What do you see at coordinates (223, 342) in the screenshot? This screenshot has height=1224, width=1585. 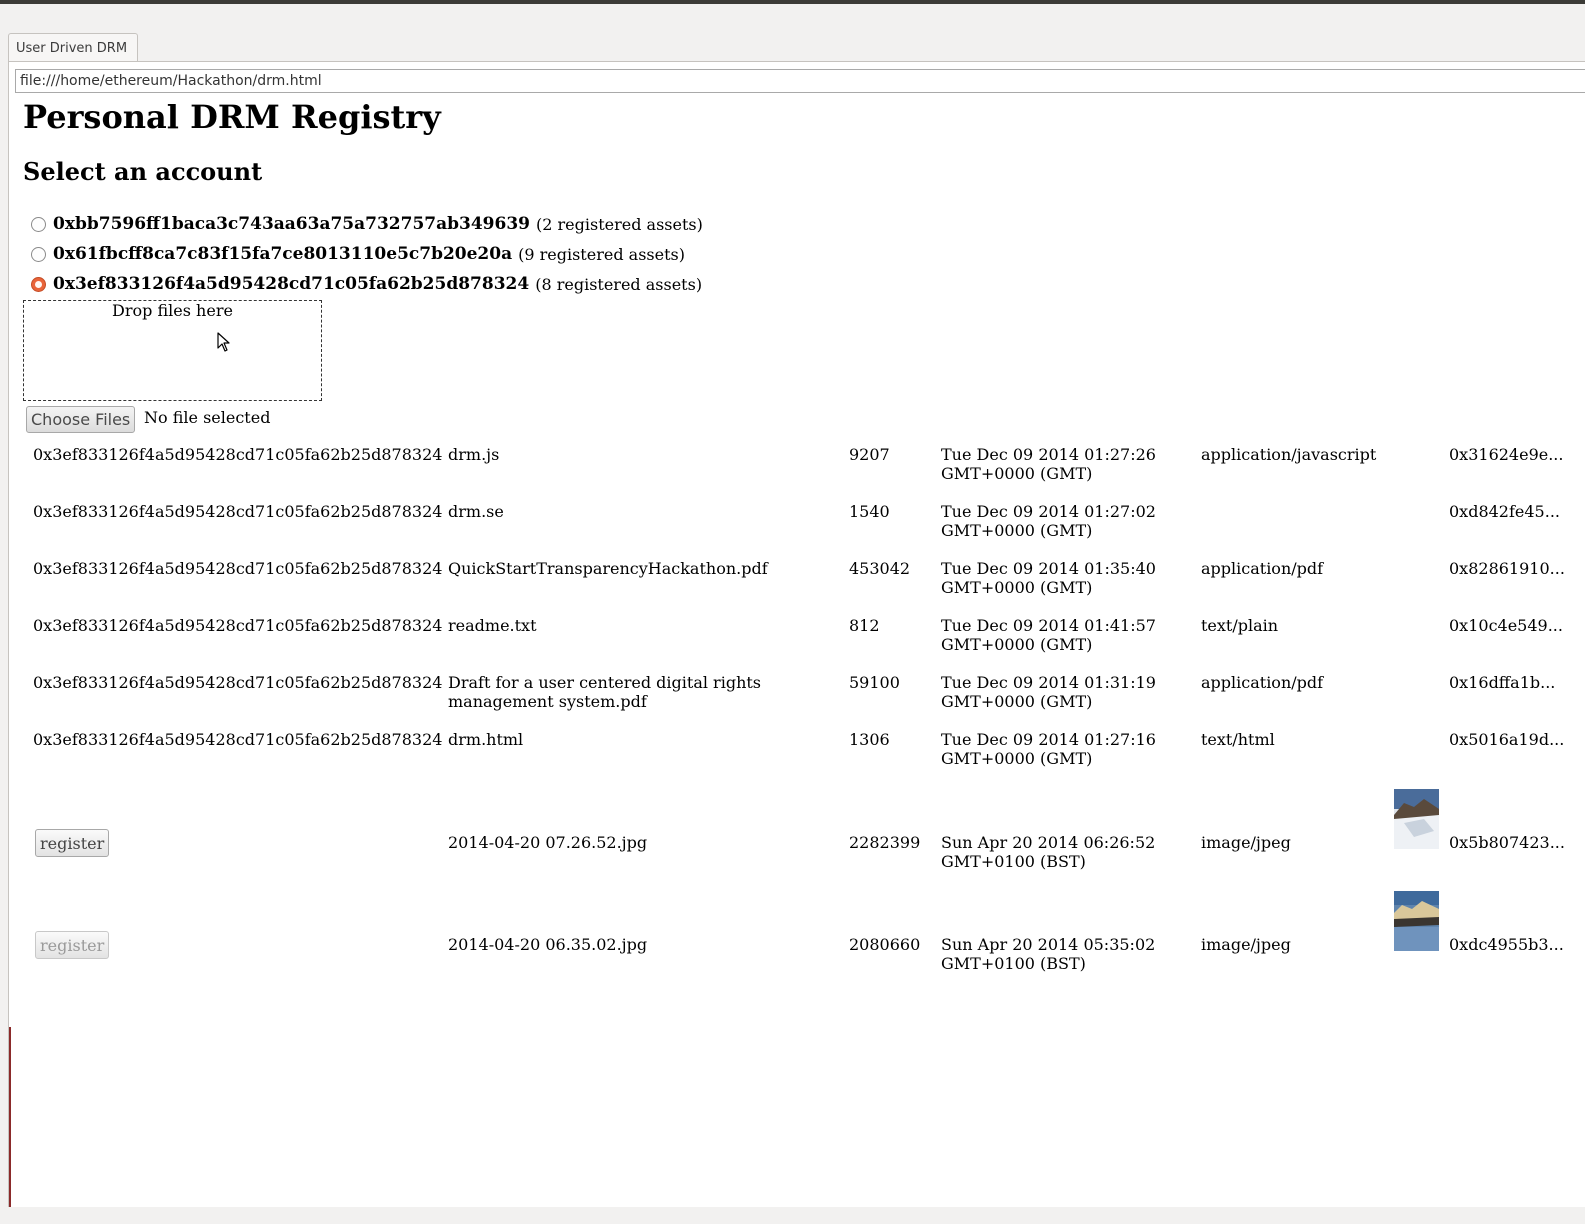 I see `mouse-pointer-icon` at bounding box center [223, 342].